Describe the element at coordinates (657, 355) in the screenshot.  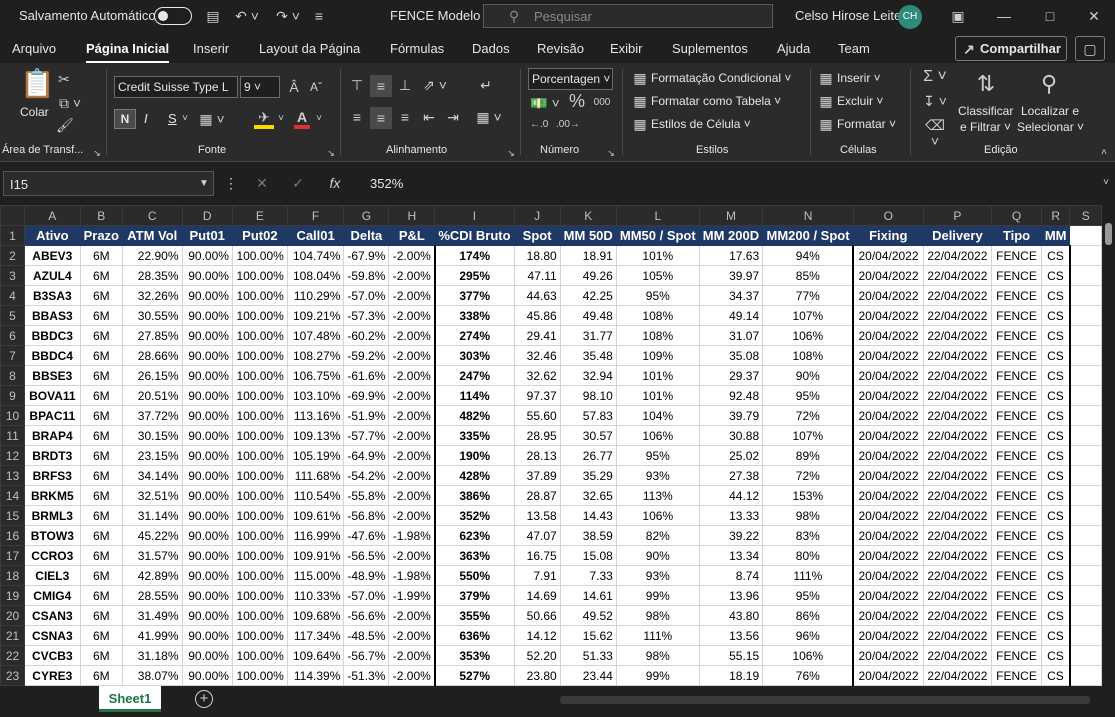
I see `cell: 109%` at that location.